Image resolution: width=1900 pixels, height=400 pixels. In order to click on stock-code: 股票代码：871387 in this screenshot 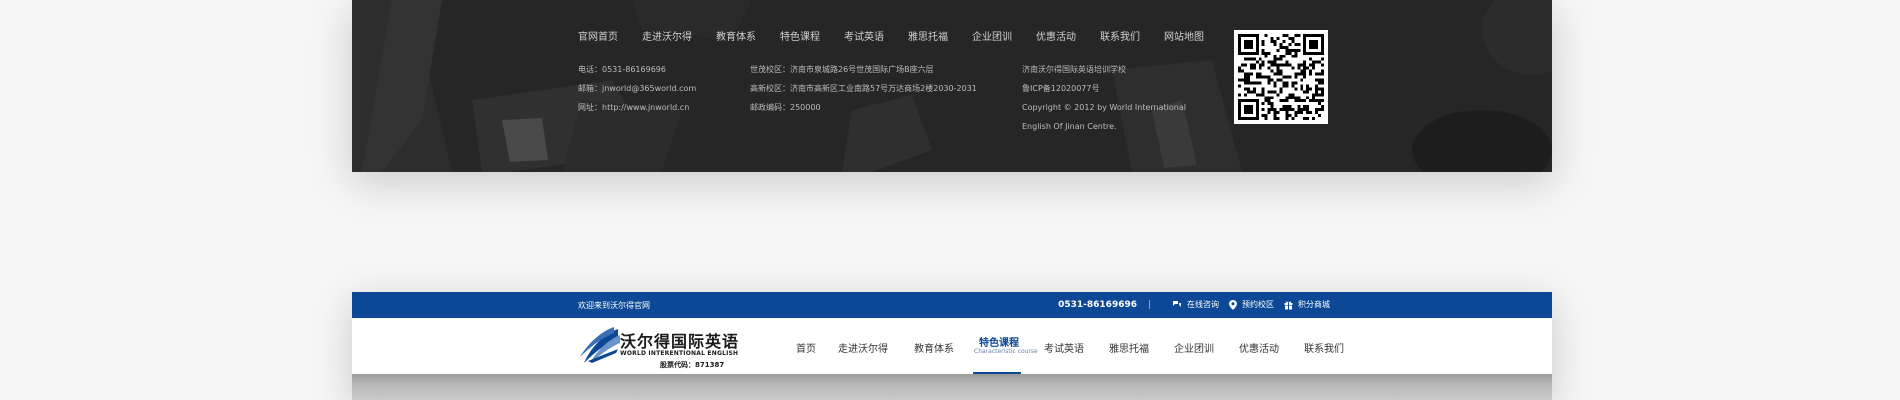, I will do `click(692, 365)`.